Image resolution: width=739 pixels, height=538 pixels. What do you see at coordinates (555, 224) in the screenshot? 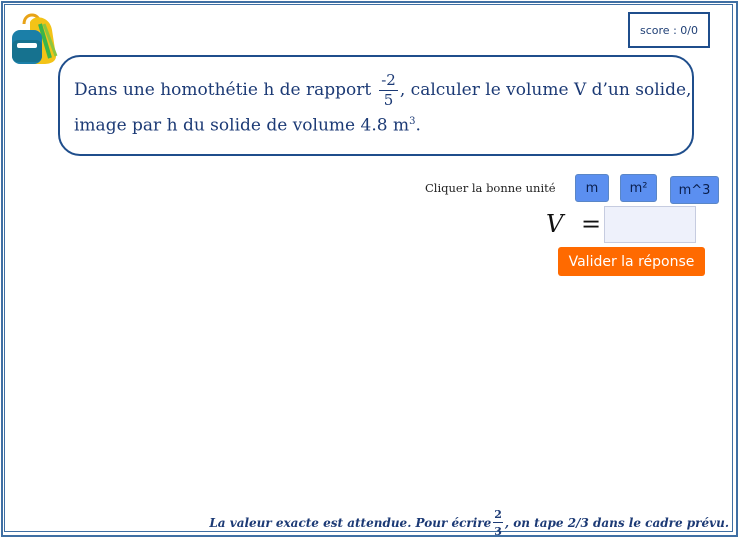
I see `answer-variable: V` at bounding box center [555, 224].